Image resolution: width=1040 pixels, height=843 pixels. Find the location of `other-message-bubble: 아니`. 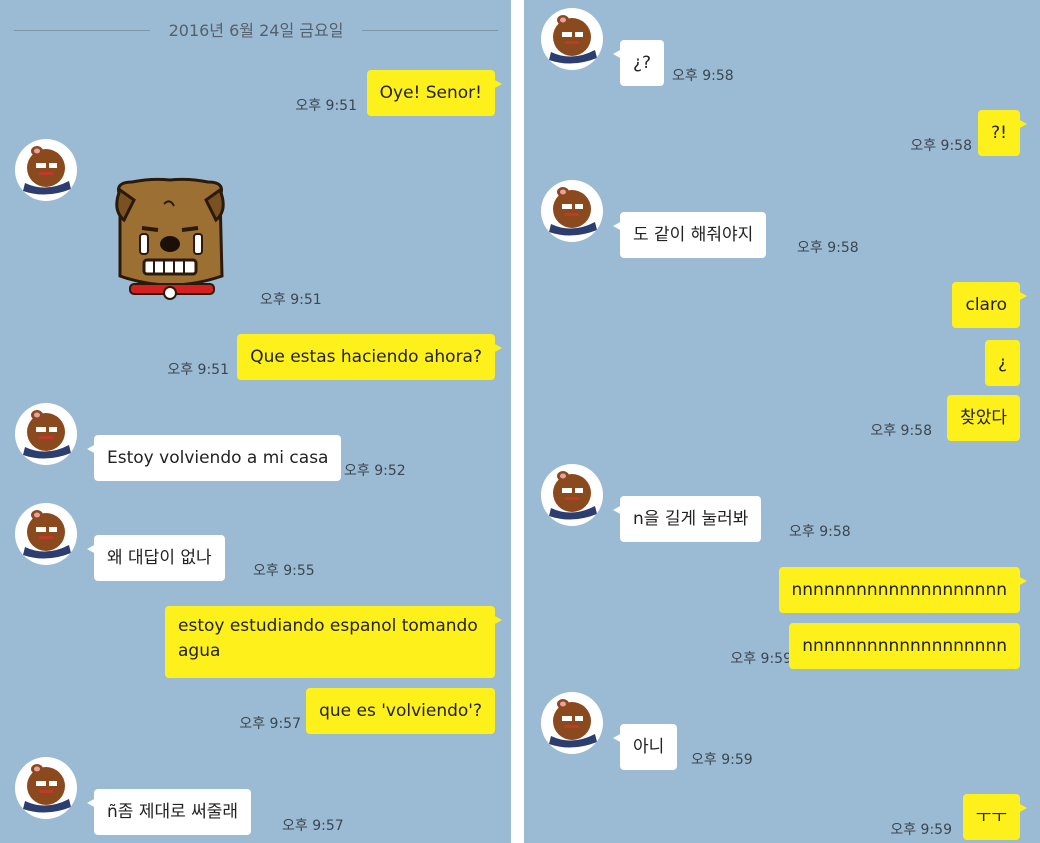

other-message-bubble: 아니 is located at coordinates (645, 747).